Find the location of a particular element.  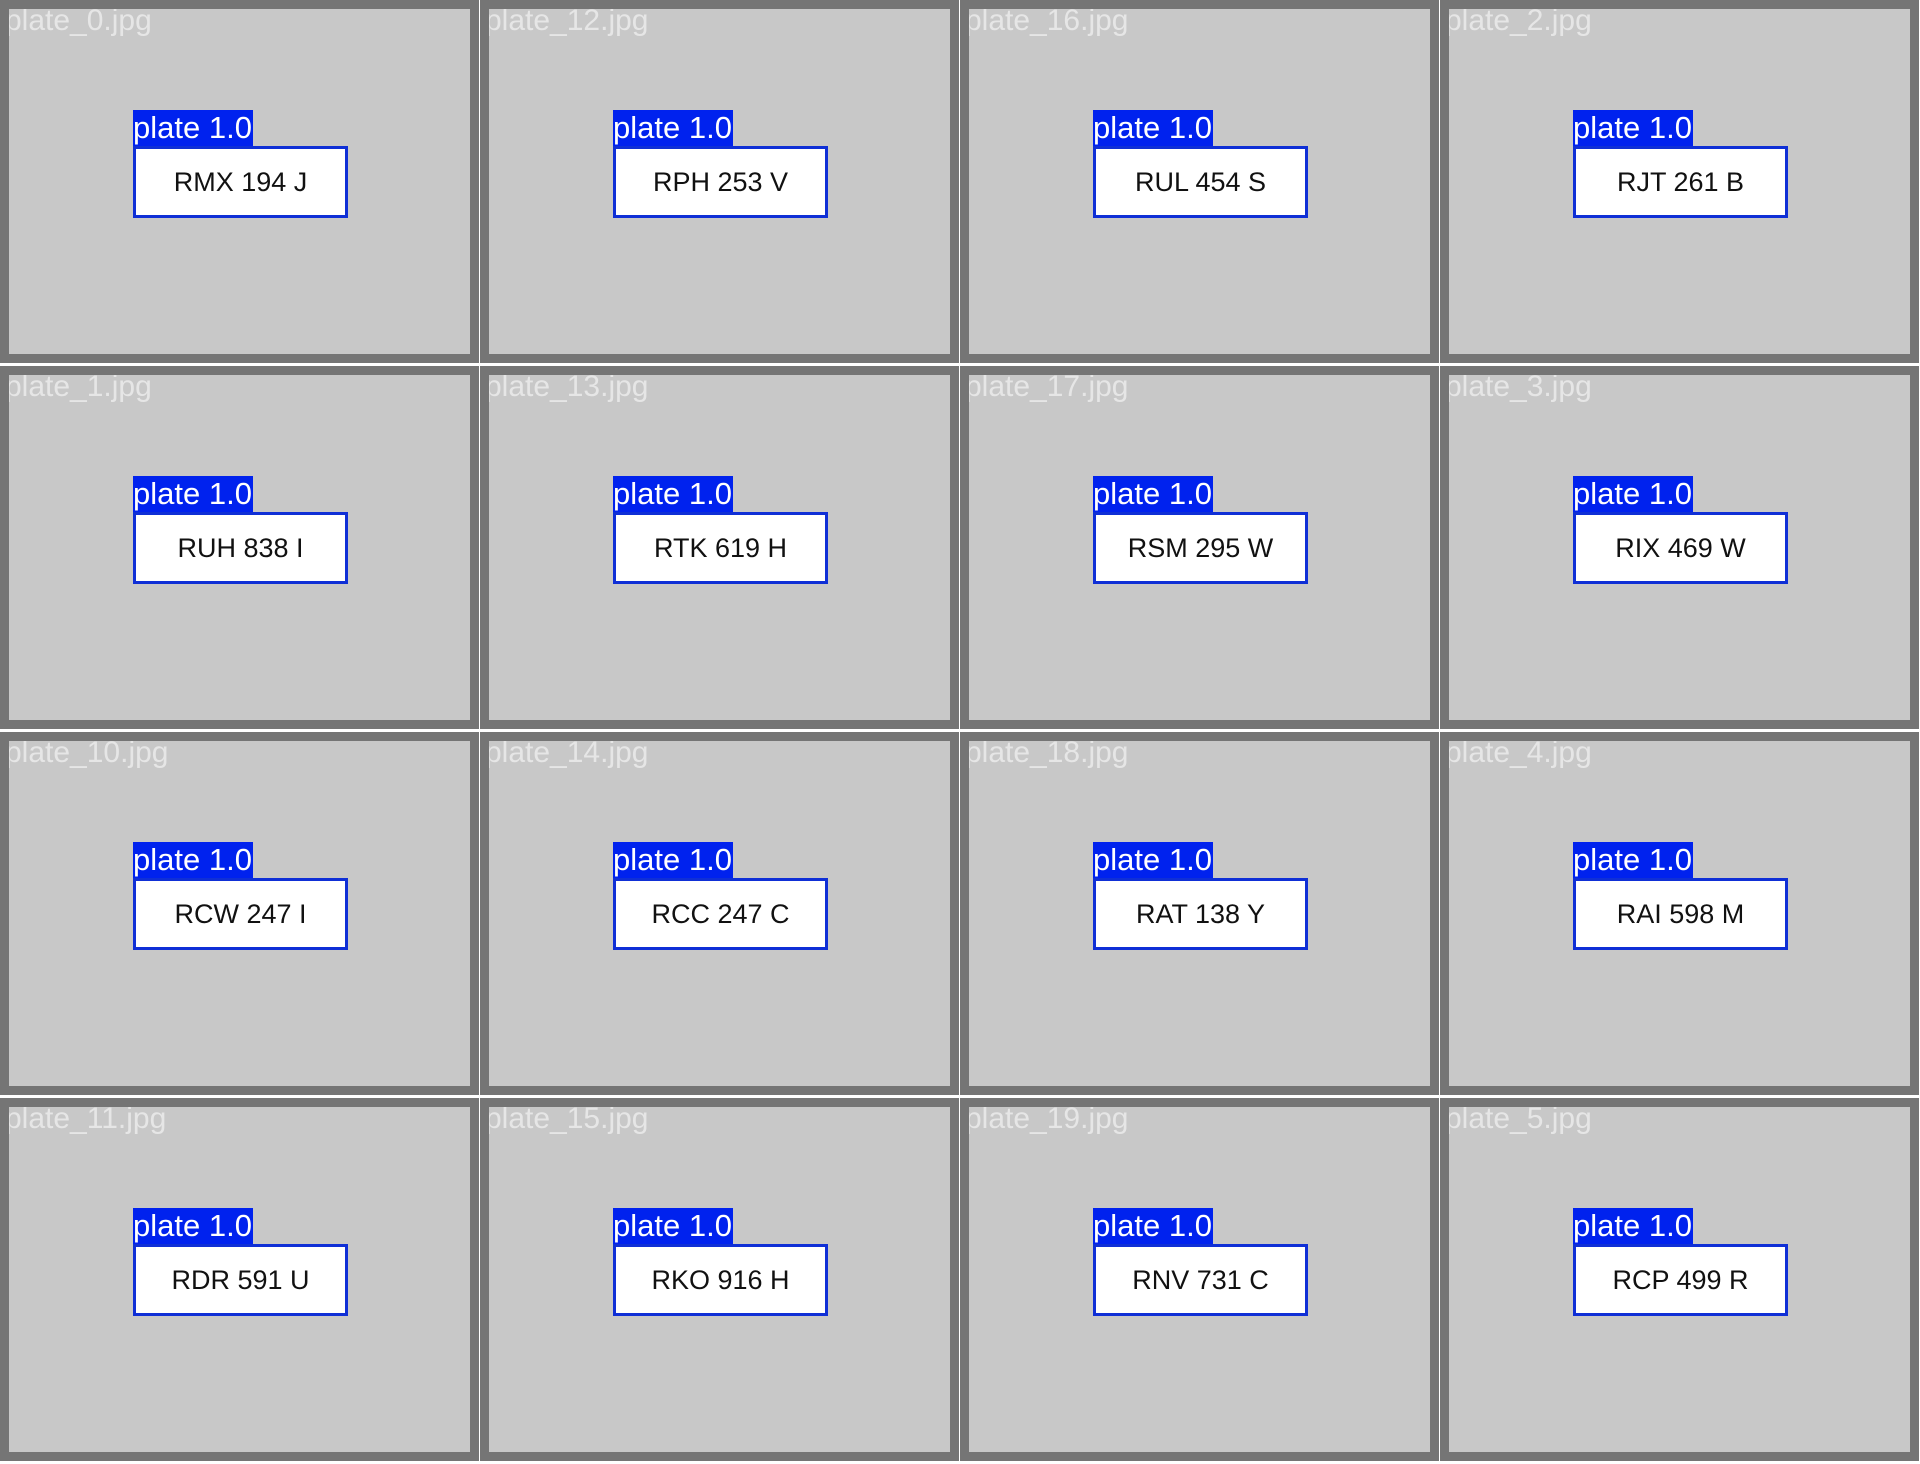

result-tile: plate_2.jpgplate 1.0 RJT 261 B is located at coordinates (1679, 181).